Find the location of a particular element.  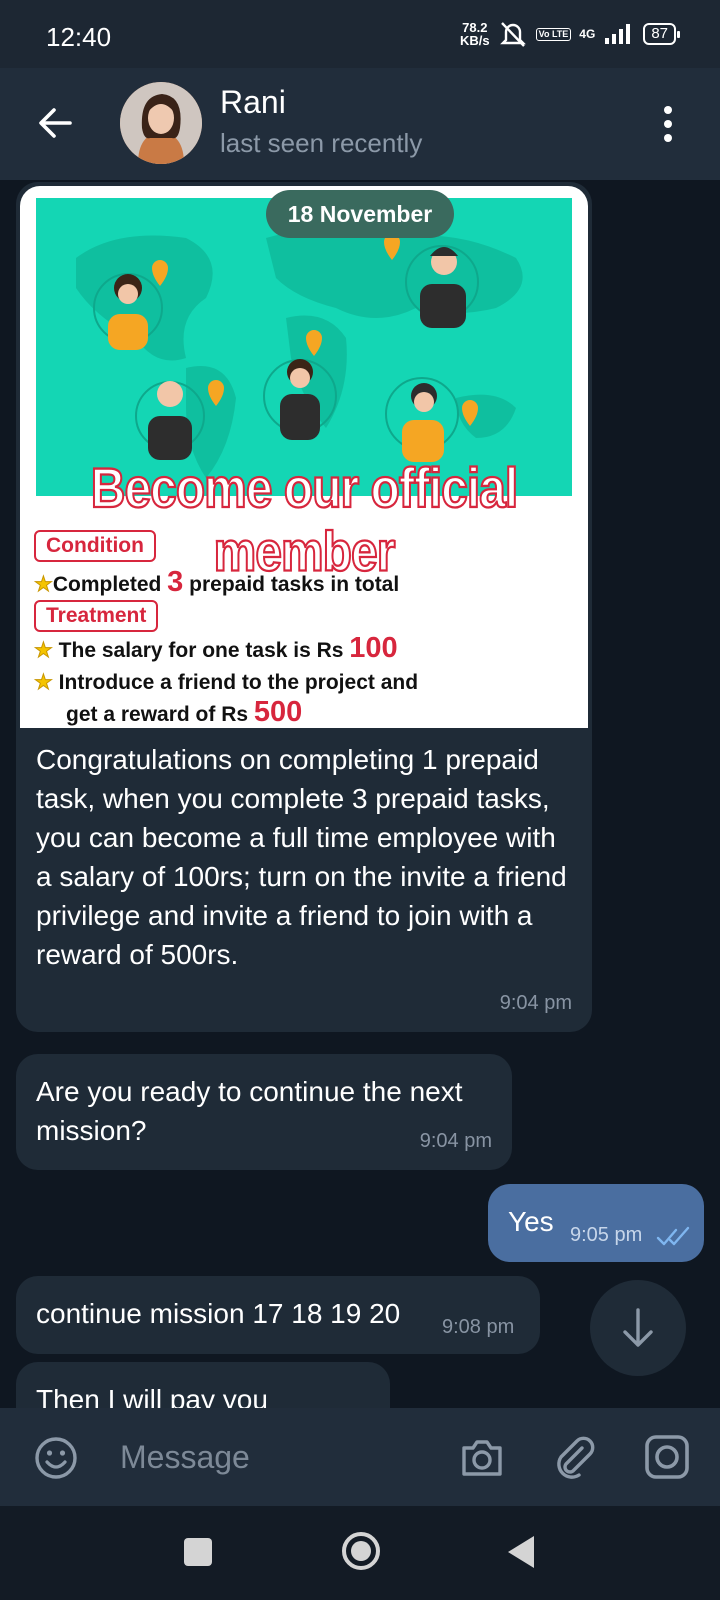

more-vertical-icon is located at coordinates (668, 124).